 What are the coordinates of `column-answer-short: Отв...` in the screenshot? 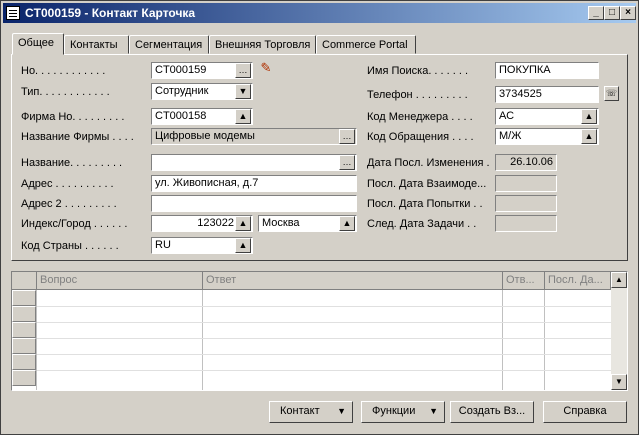 It's located at (524, 280).